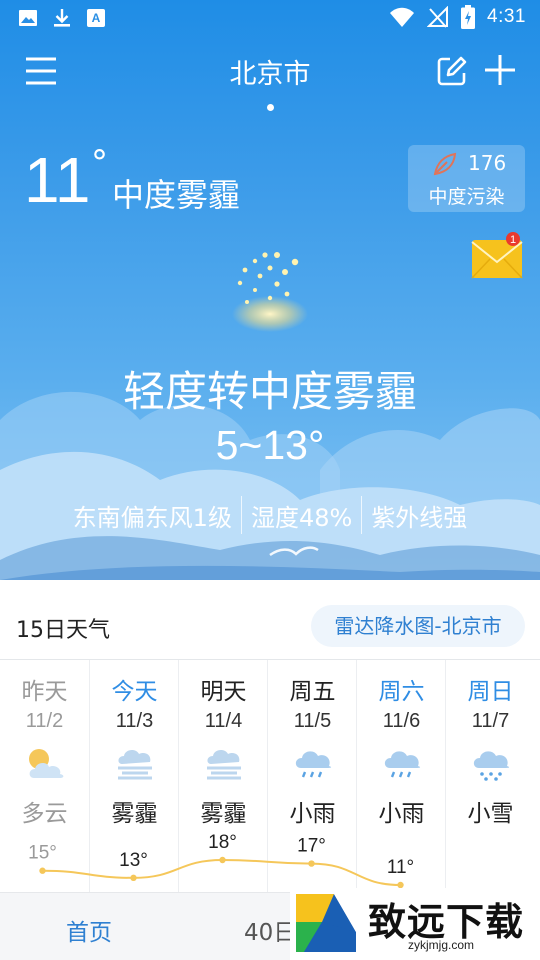 This screenshot has width=540, height=960. What do you see at coordinates (441, 945) in the screenshot?
I see `watermark-url: zykjmjg.com` at bounding box center [441, 945].